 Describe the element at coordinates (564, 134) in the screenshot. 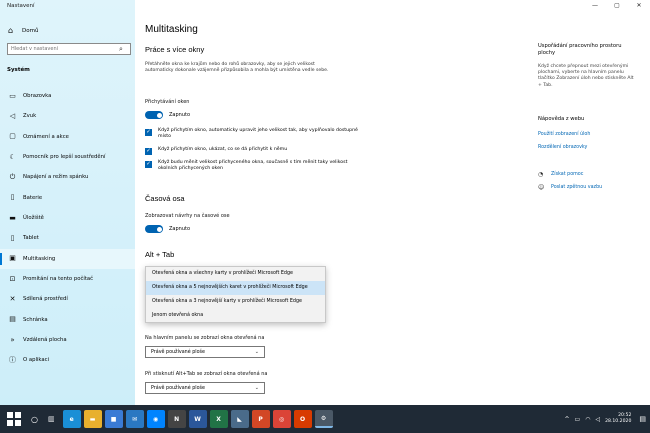

I see `task-view-link: Použití zobrazení úloh` at that location.